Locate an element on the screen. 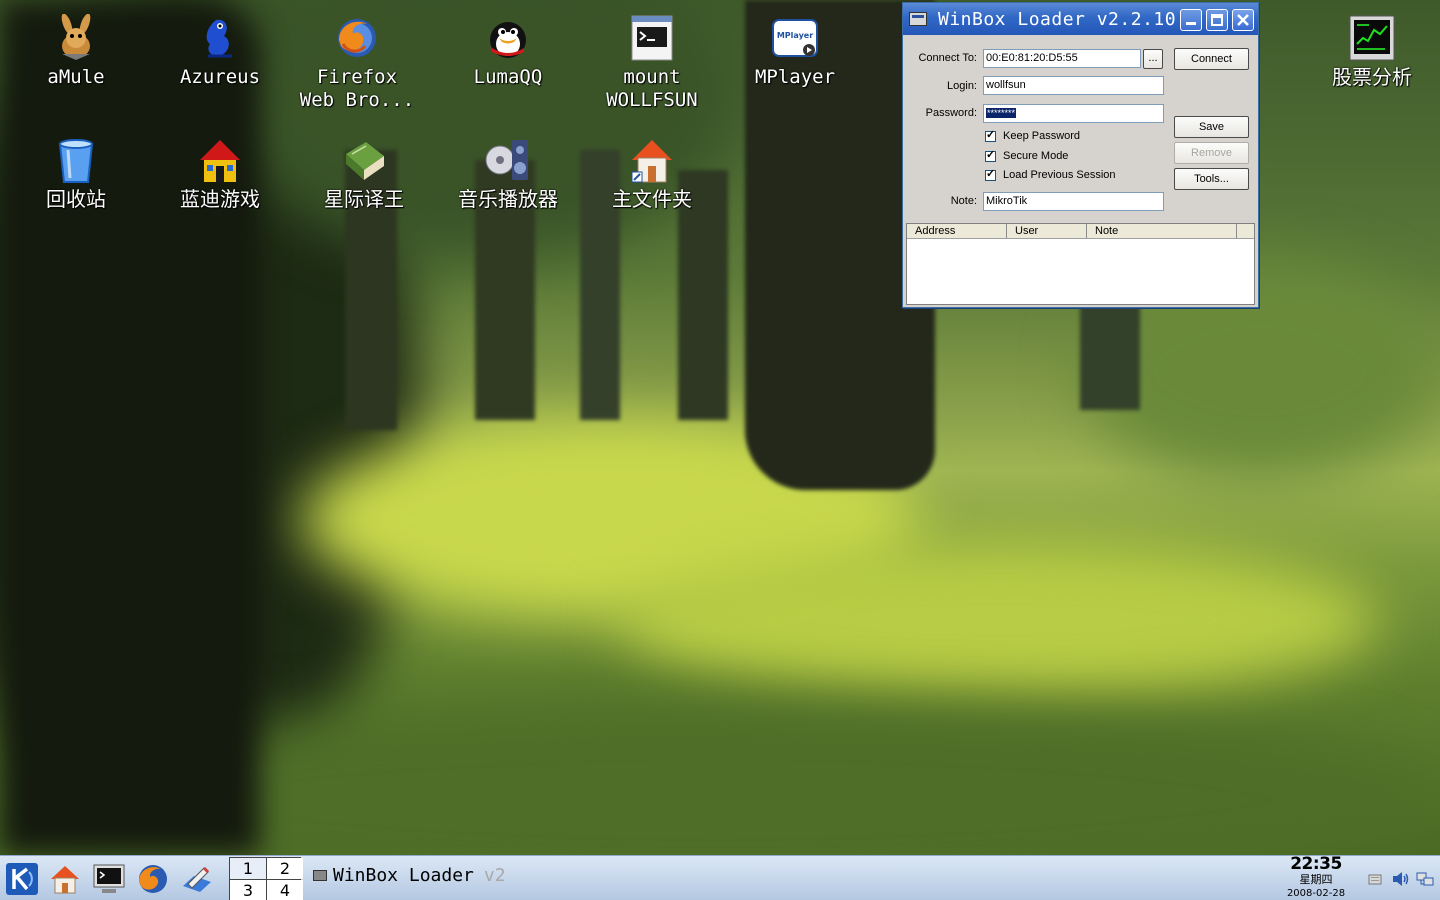 This screenshot has width=1440, height=900. load-previous-session-checkbox: Load Previous Session is located at coordinates (1050, 174).